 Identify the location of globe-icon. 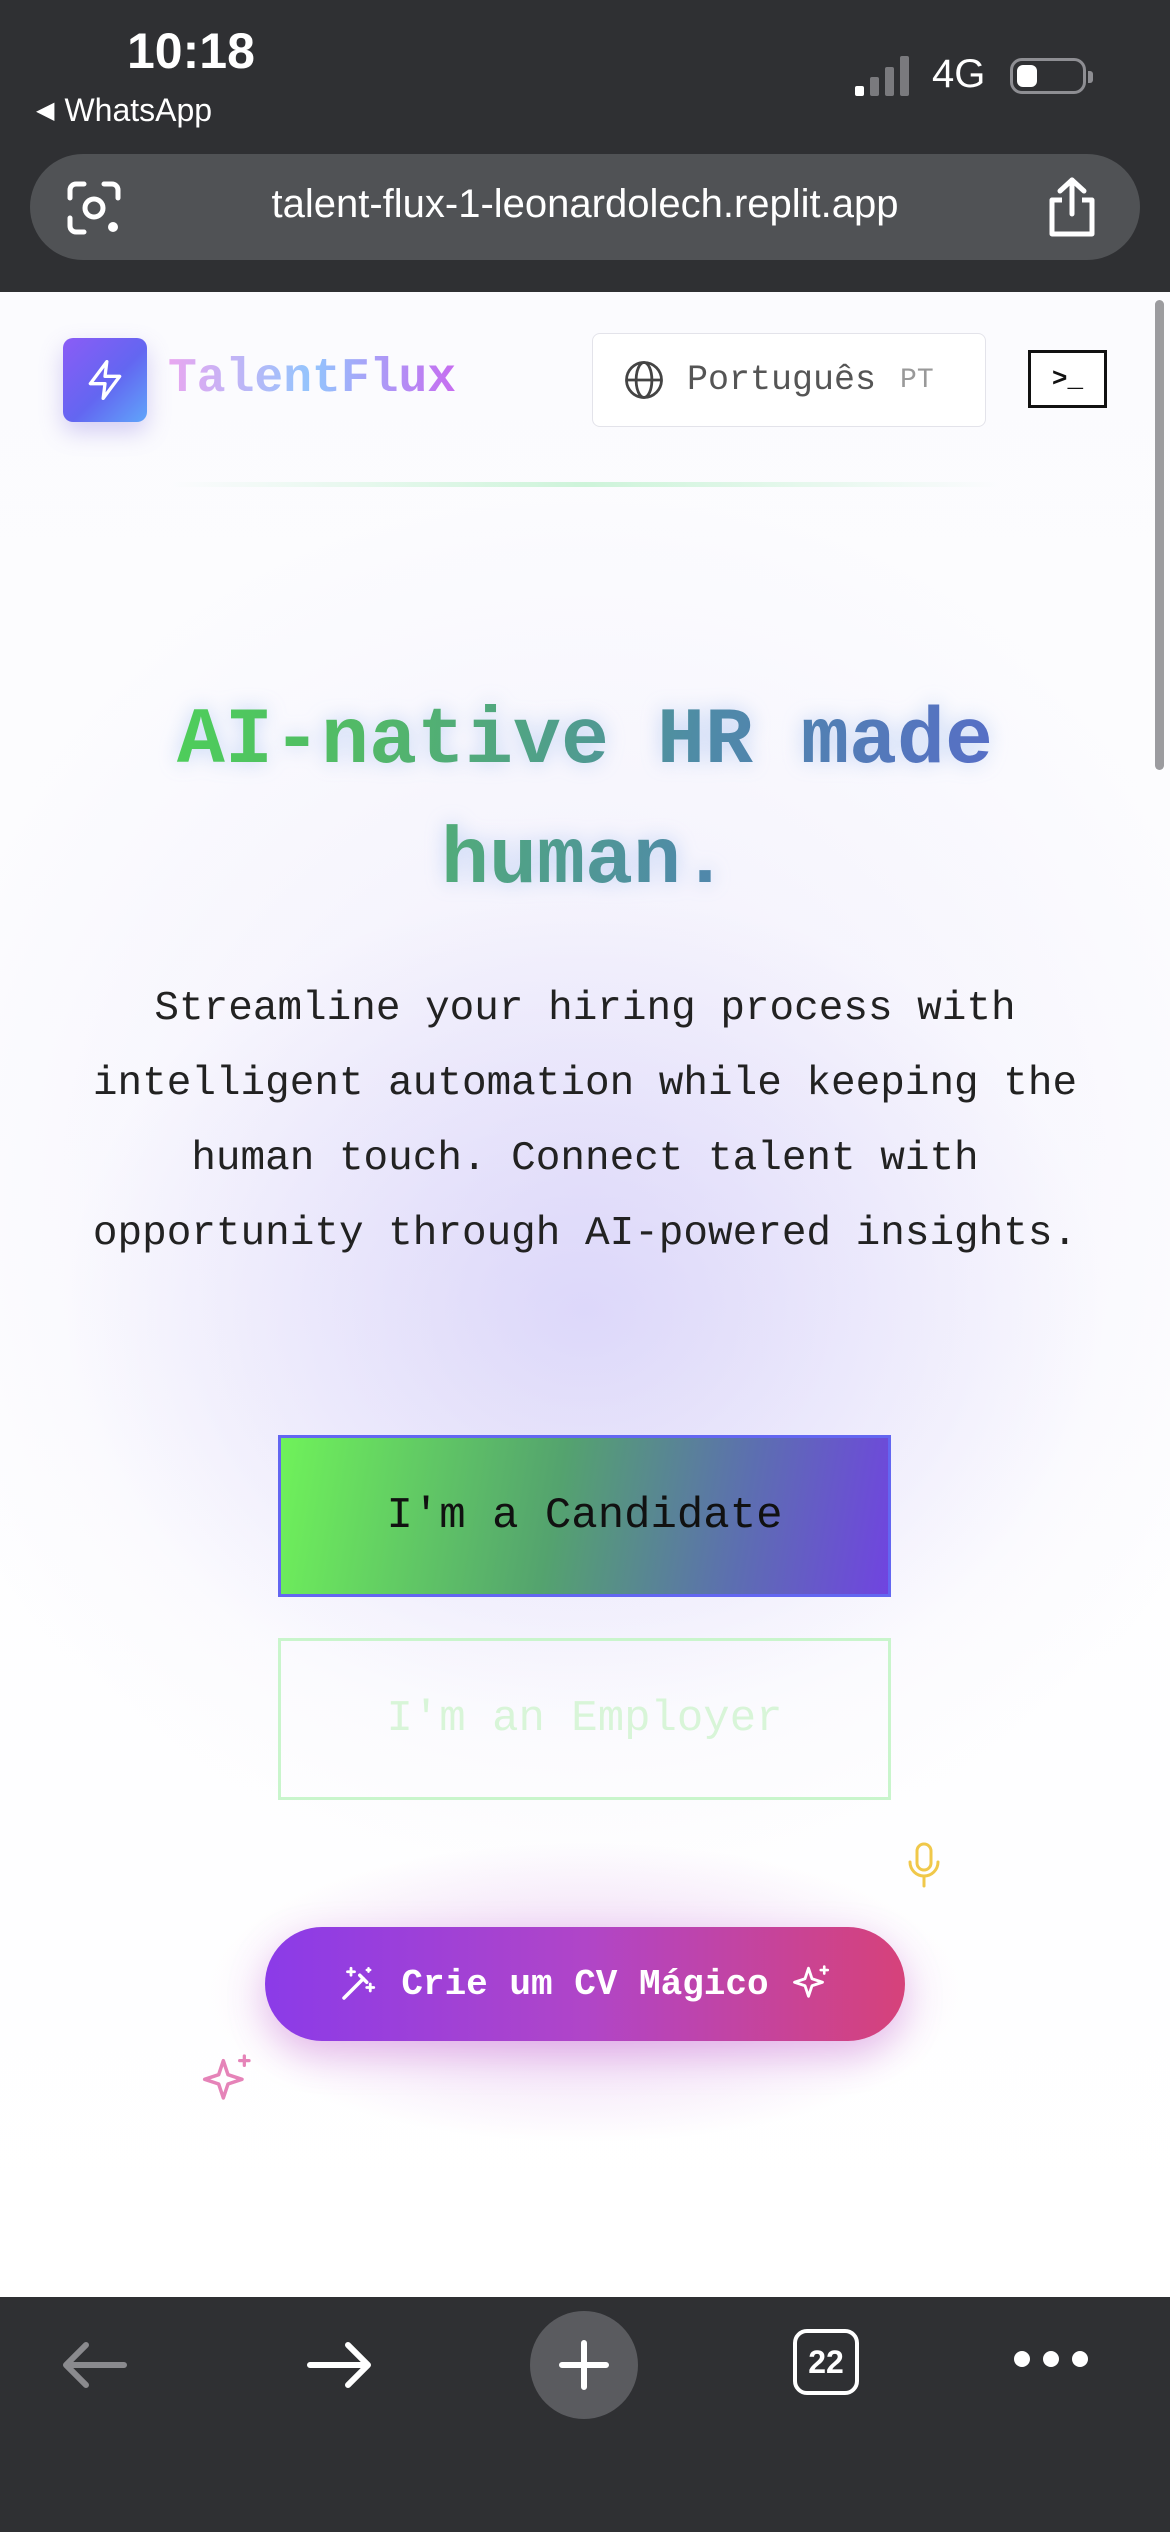
(644, 380).